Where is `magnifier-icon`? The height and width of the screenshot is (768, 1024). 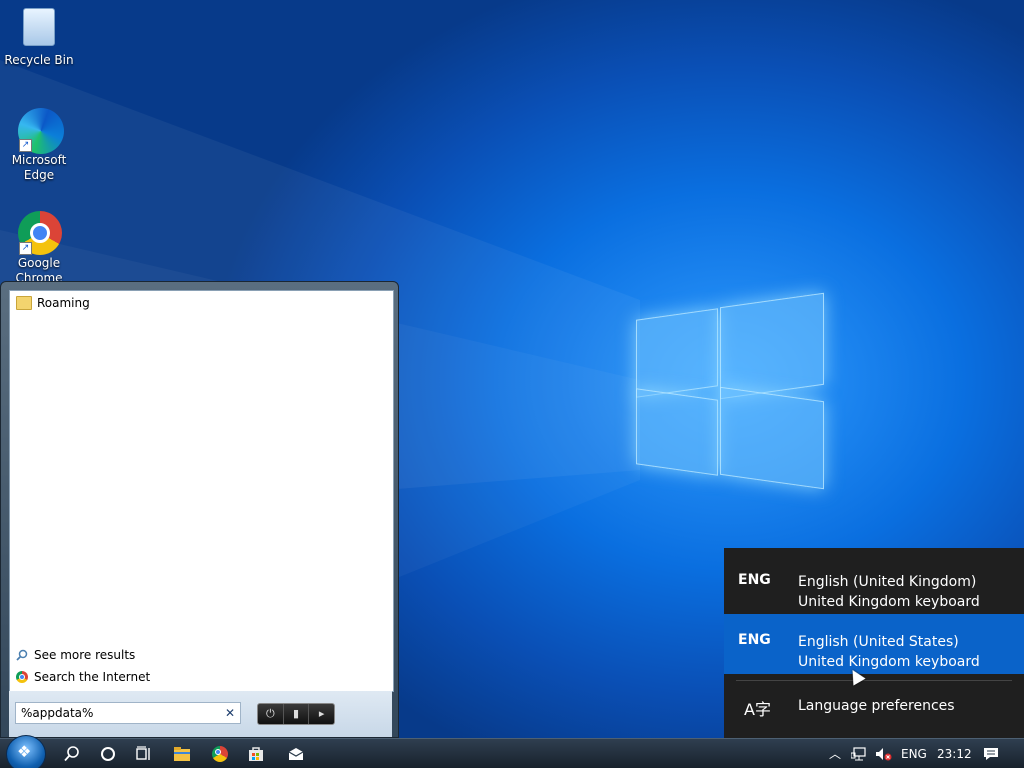
magnifier-icon is located at coordinates (22, 655).